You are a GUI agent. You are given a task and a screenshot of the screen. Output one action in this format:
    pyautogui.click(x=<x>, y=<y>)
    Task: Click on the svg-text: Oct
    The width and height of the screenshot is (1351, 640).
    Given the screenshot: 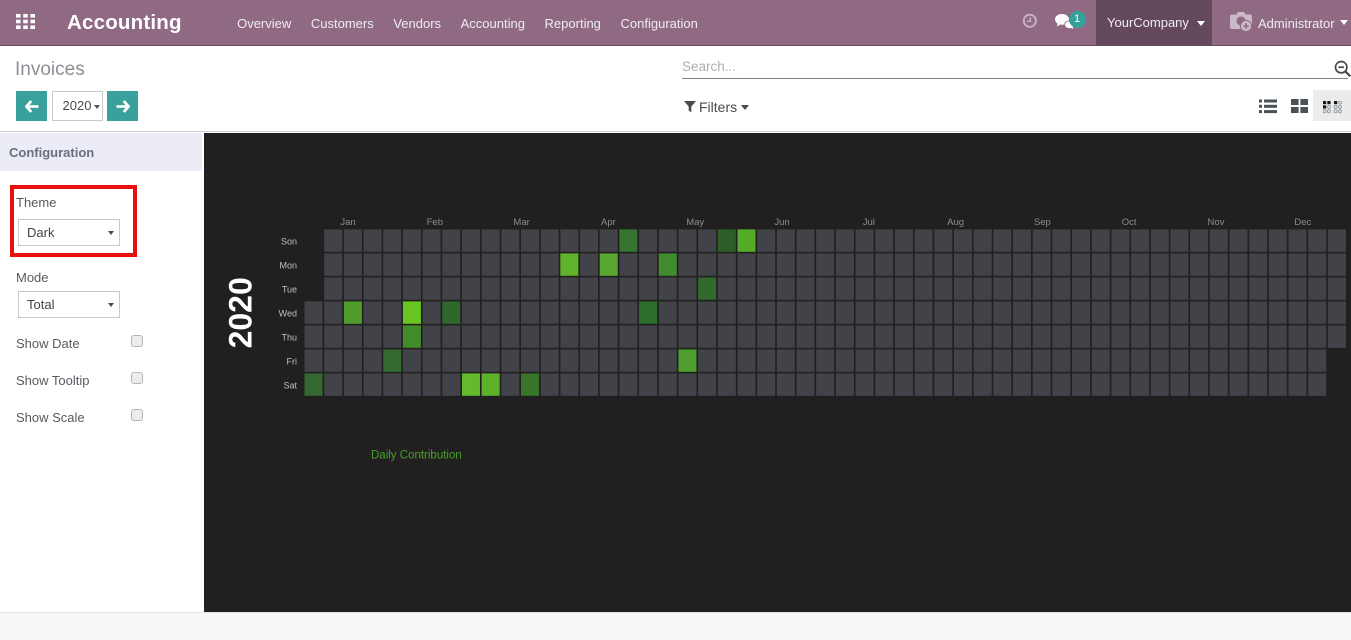 What is the action you would take?
    pyautogui.click(x=1129, y=222)
    